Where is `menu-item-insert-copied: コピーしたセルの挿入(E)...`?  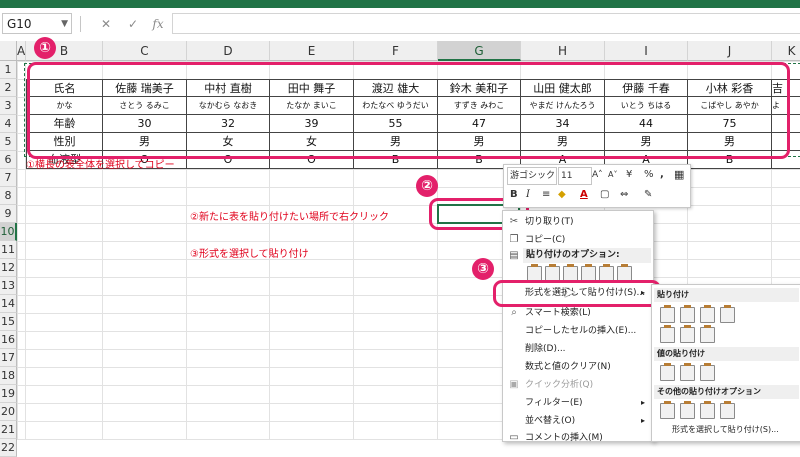 menu-item-insert-copied: コピーしたセルの挿入(E)... is located at coordinates (580, 331).